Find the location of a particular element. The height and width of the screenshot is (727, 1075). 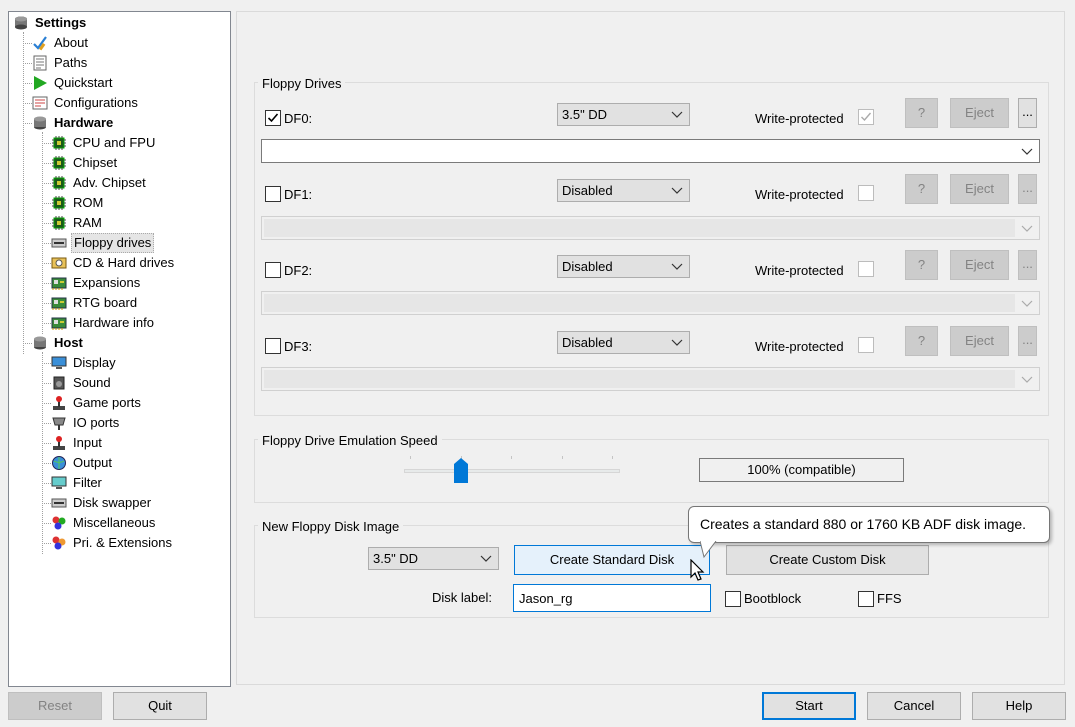

floppy-drives-title: Floppy Drives is located at coordinates (302, 84).